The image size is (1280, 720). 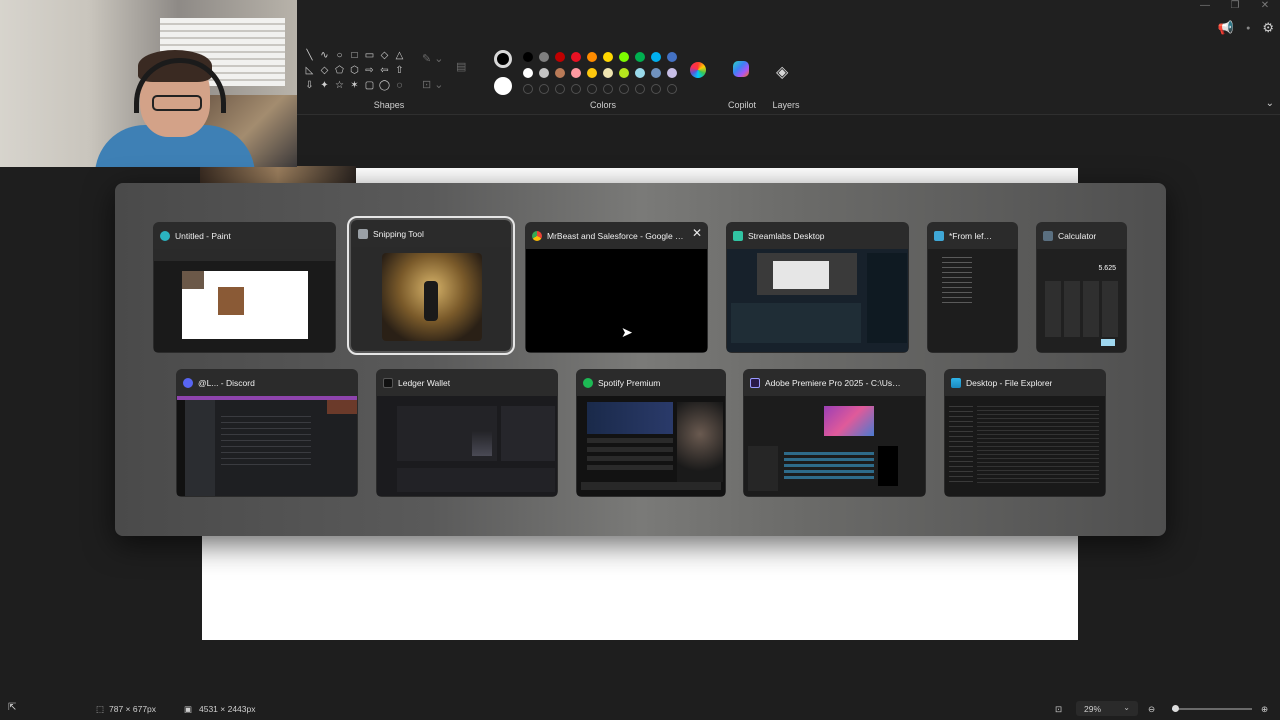 What do you see at coordinates (384, 85) in the screenshot?
I see `shape-tool-icon: ◯` at bounding box center [384, 85].